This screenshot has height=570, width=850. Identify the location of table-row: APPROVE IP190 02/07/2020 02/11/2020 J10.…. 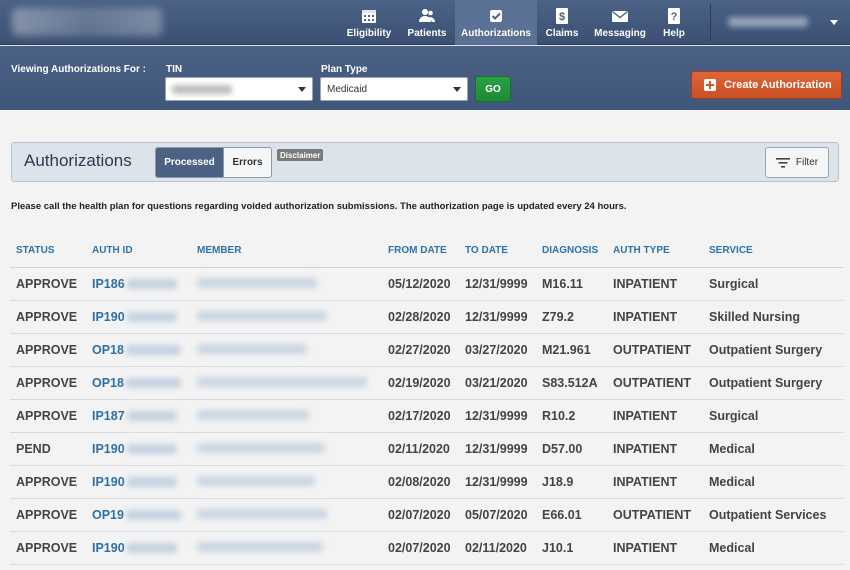
(426, 548).